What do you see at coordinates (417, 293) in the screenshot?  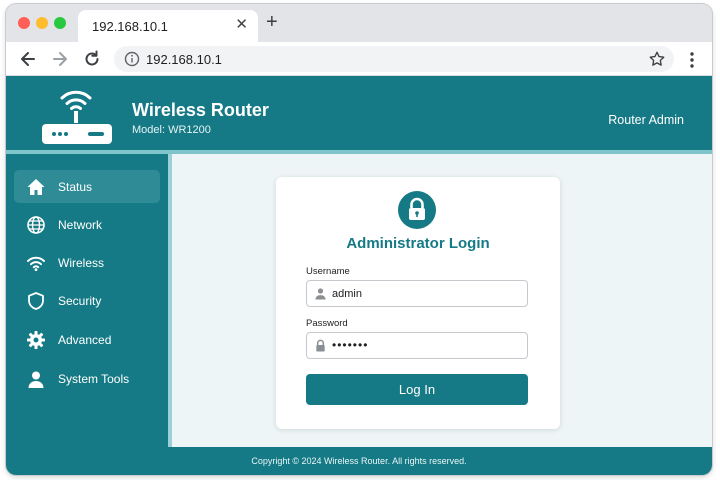 I see `username-field: admin` at bounding box center [417, 293].